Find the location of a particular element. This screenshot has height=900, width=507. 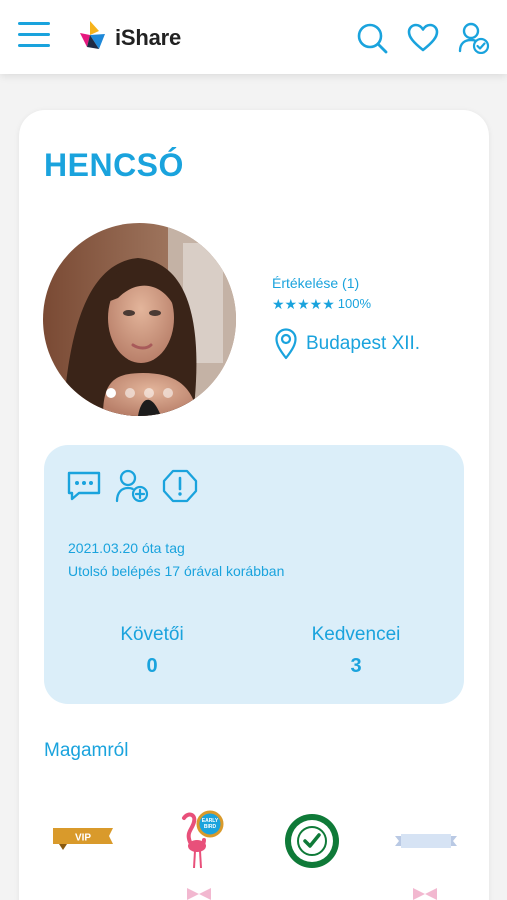

member-since: 2021.03.20 óta tag is located at coordinates (126, 548).